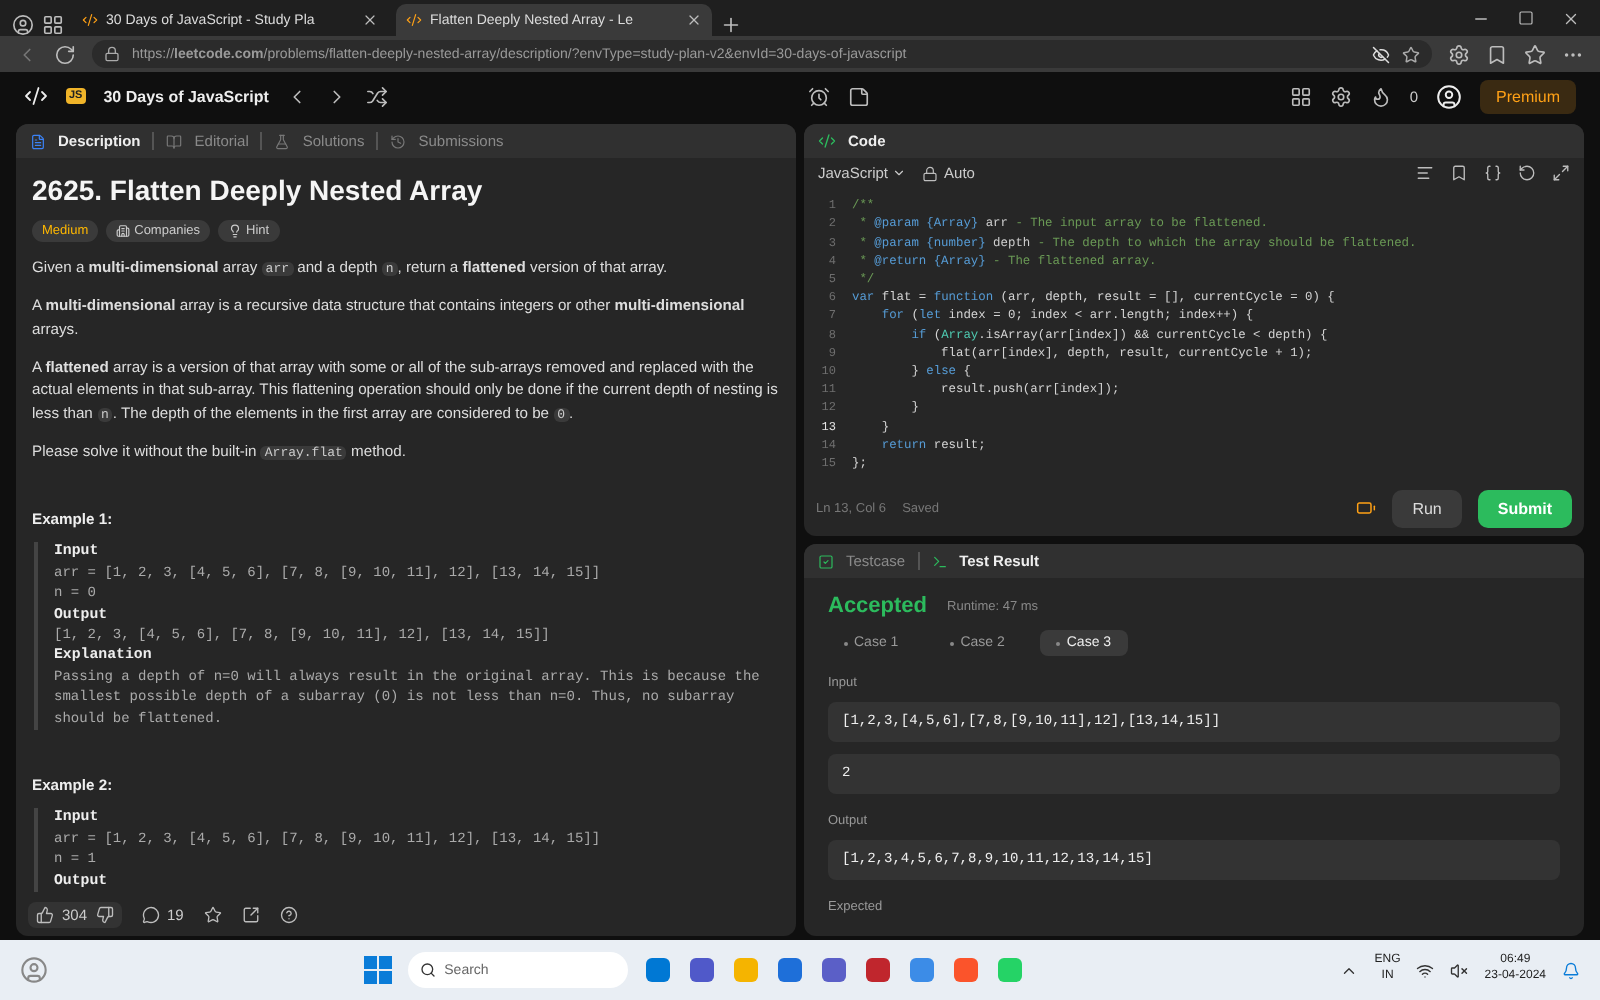 The width and height of the screenshot is (1600, 1000). I want to click on star-icon, so click(212, 914).